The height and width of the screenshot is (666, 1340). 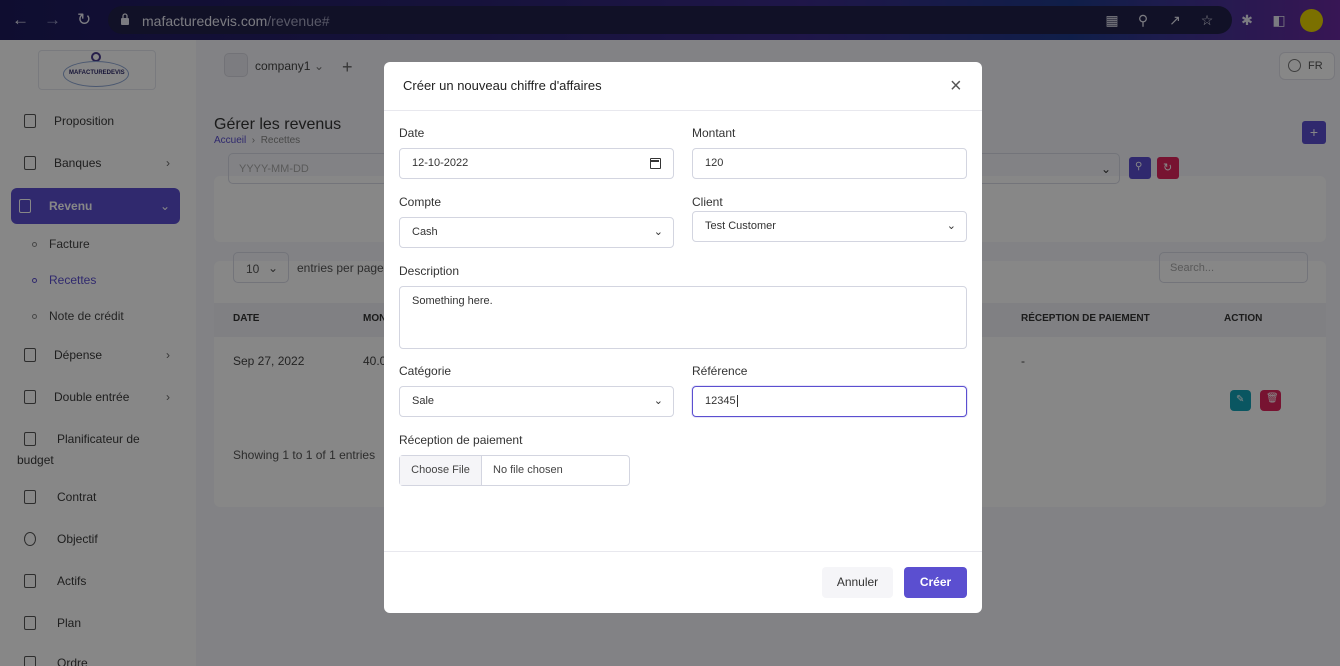 I want to click on close-icon: ×, so click(x=956, y=86).